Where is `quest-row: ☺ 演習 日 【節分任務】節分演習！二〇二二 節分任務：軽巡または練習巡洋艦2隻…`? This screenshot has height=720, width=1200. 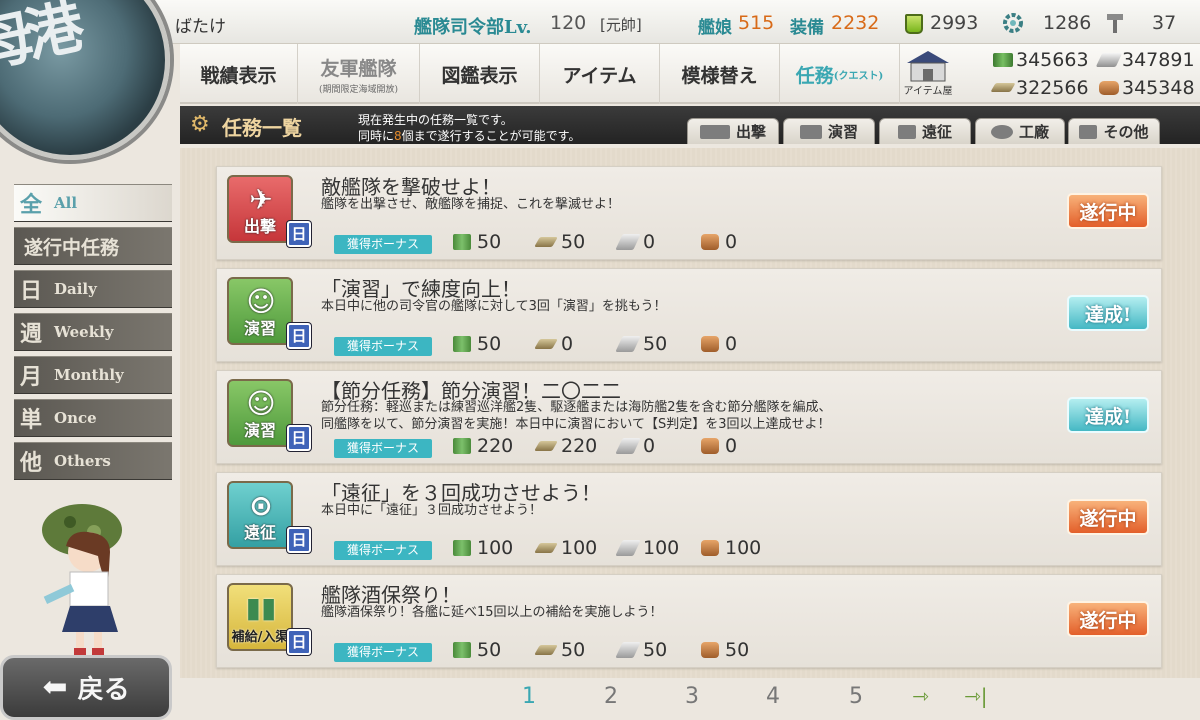 quest-row: ☺ 演習 日 【節分任務】節分演習！二〇二二 節分任務：軽巡または練習巡洋艦2隻… is located at coordinates (689, 417).